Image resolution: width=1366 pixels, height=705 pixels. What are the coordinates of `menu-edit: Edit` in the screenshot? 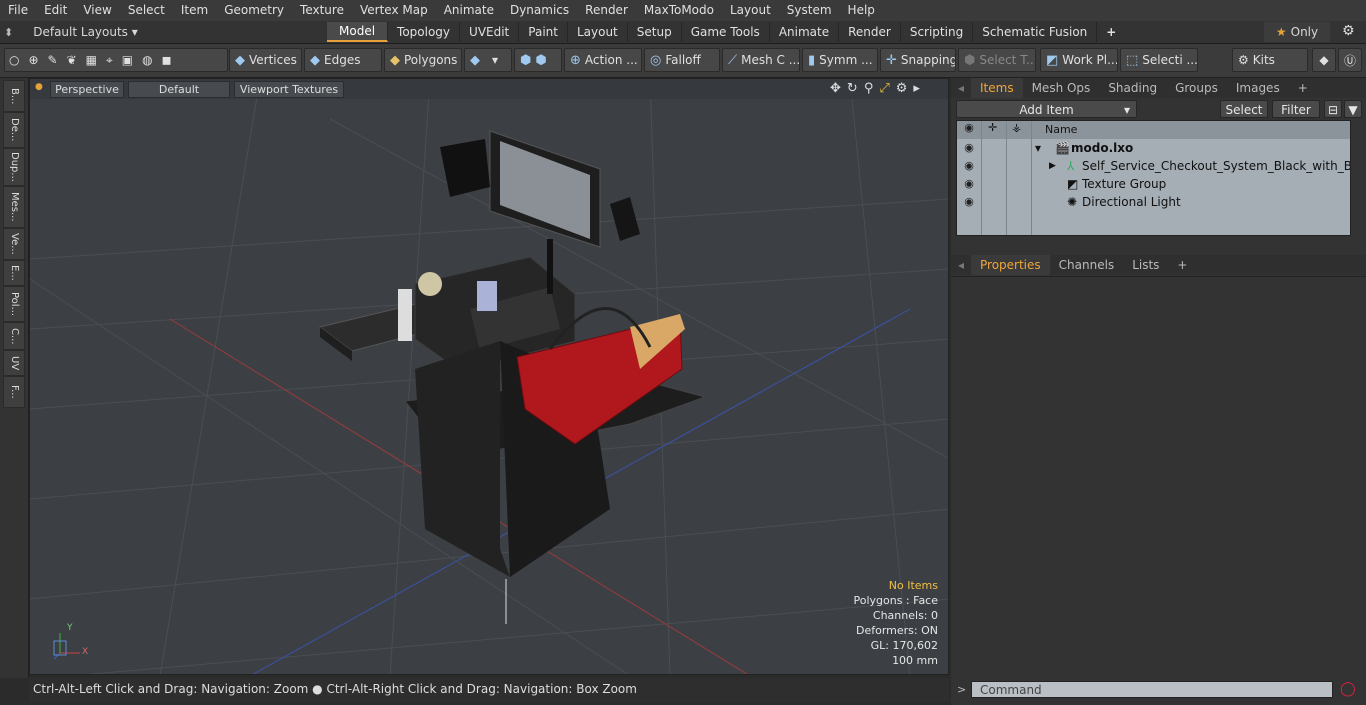 It's located at (55, 10).